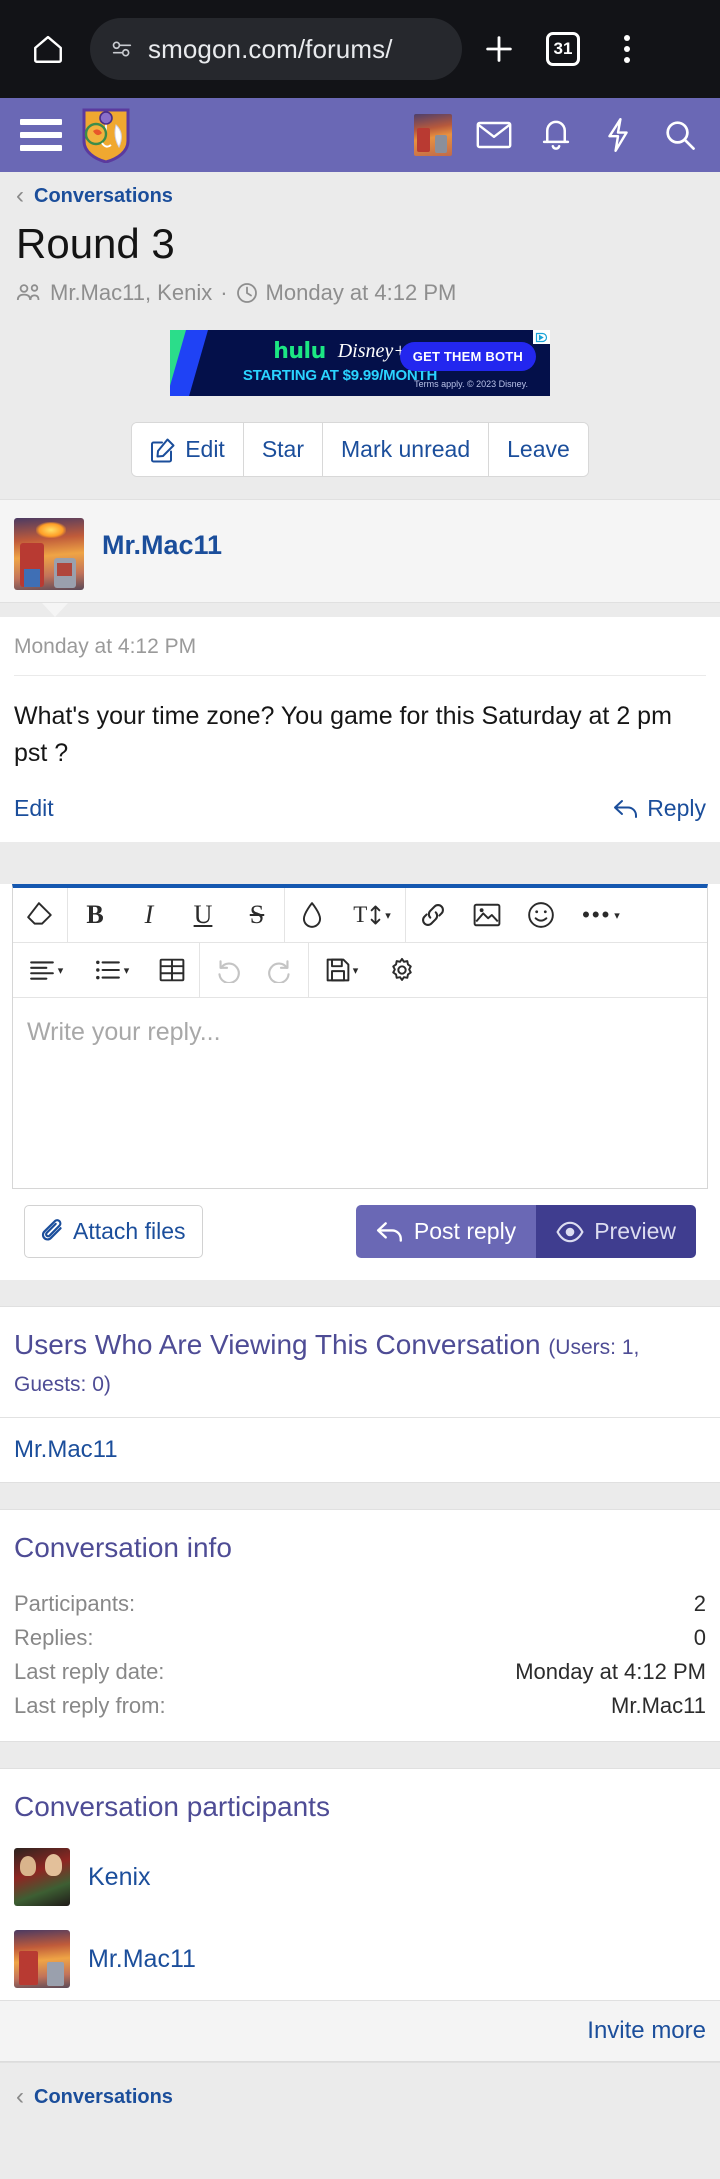 The image size is (720, 2179). Describe the element at coordinates (406, 450) in the screenshot. I see `mark-unread-button: Mark unread` at that location.